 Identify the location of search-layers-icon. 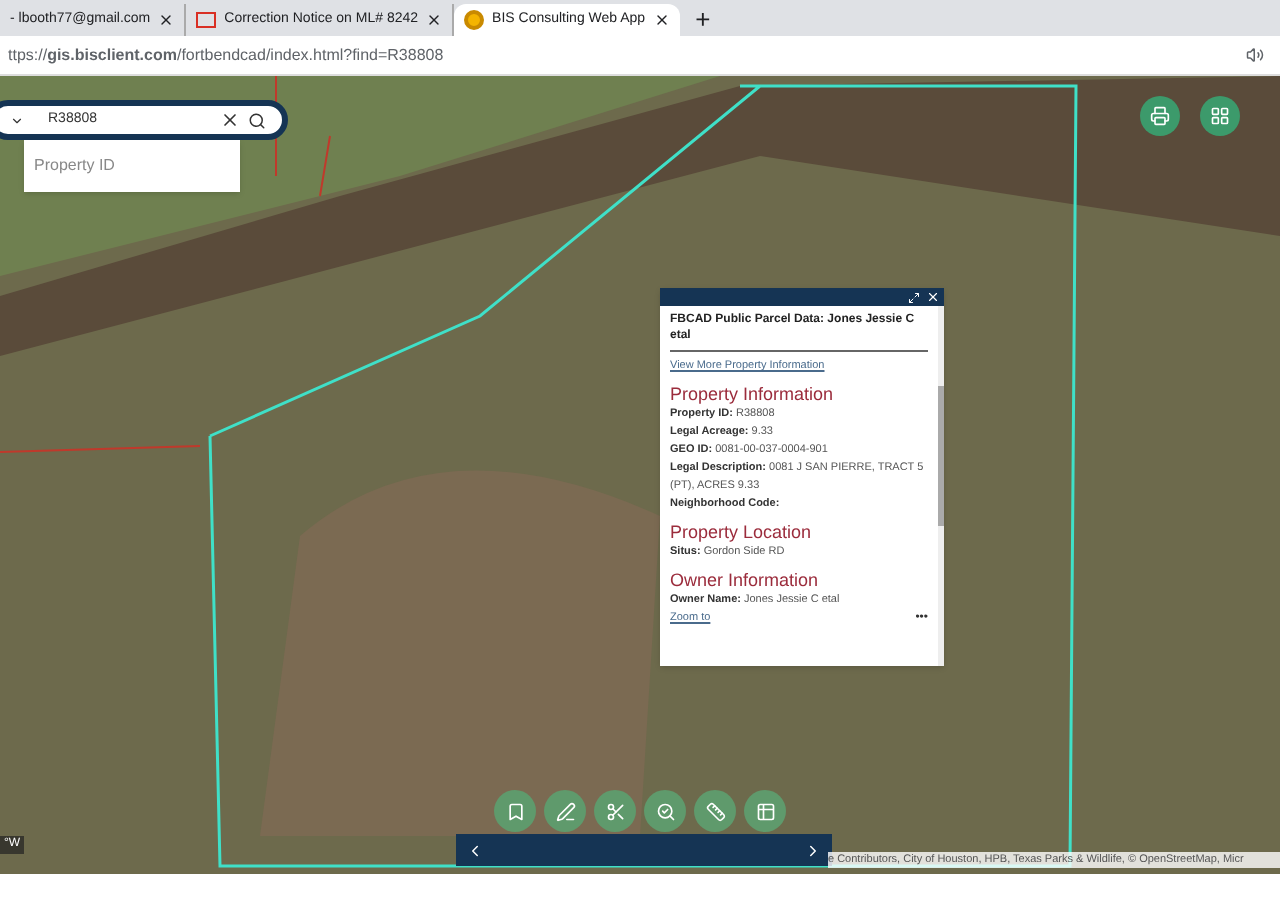
(665, 811).